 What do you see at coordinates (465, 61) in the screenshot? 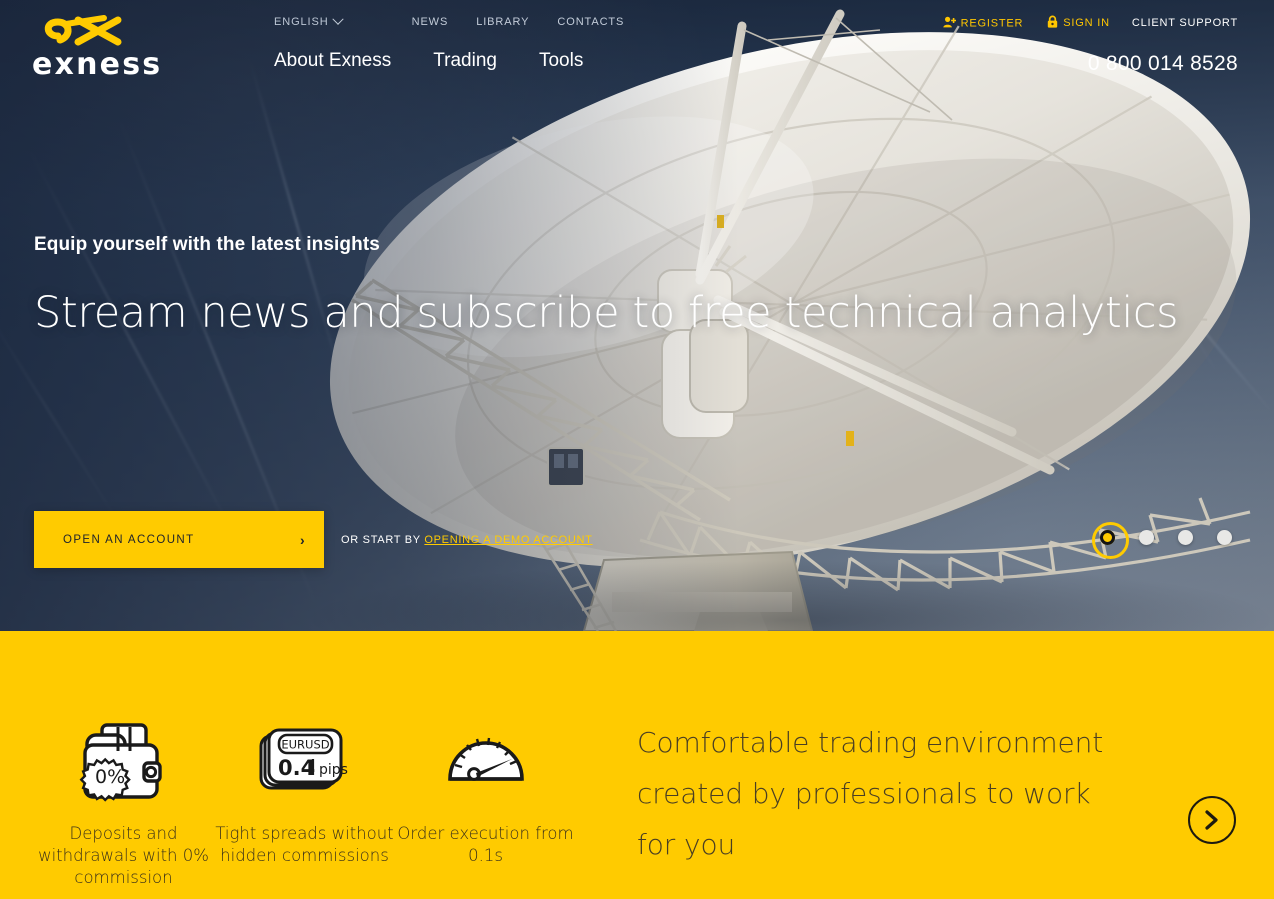
I see `nav-trading: Trading` at bounding box center [465, 61].